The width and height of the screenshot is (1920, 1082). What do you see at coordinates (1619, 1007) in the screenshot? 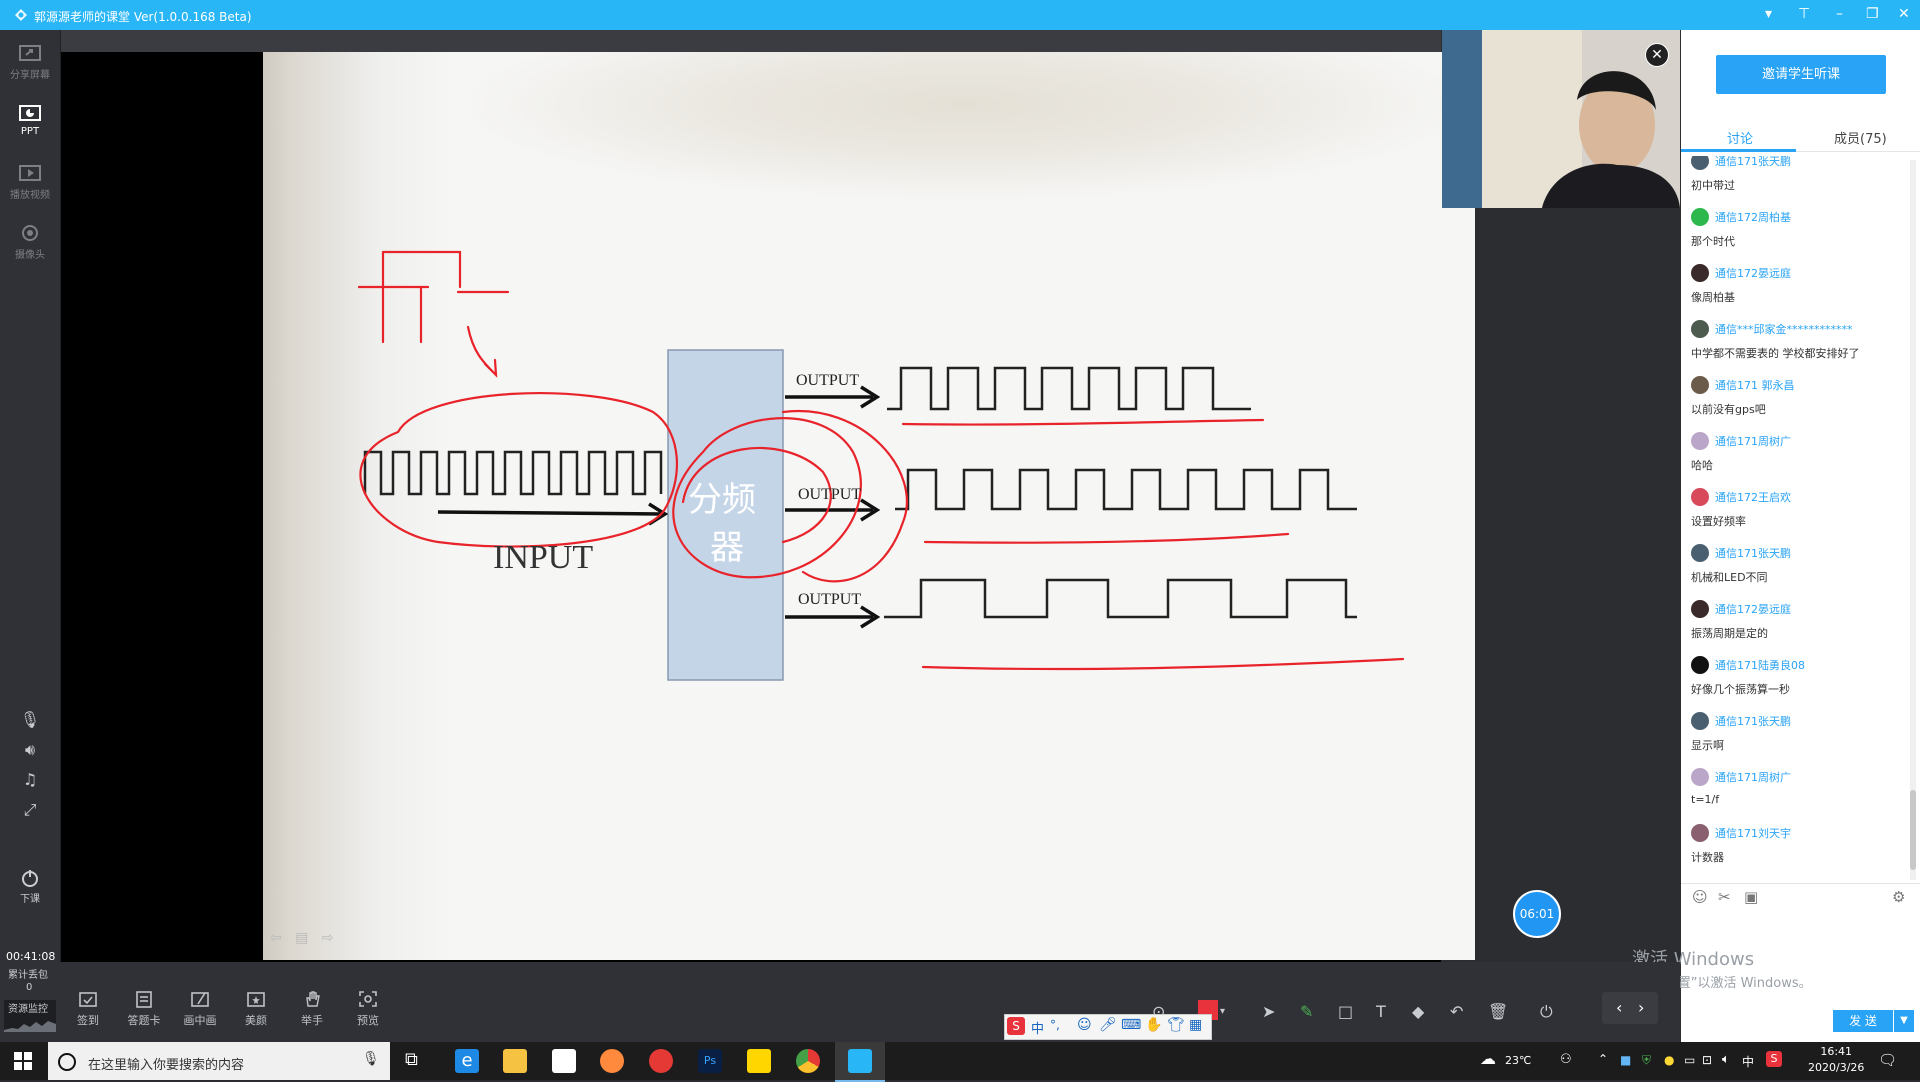
I see `prev-page-icon: ‹` at bounding box center [1619, 1007].